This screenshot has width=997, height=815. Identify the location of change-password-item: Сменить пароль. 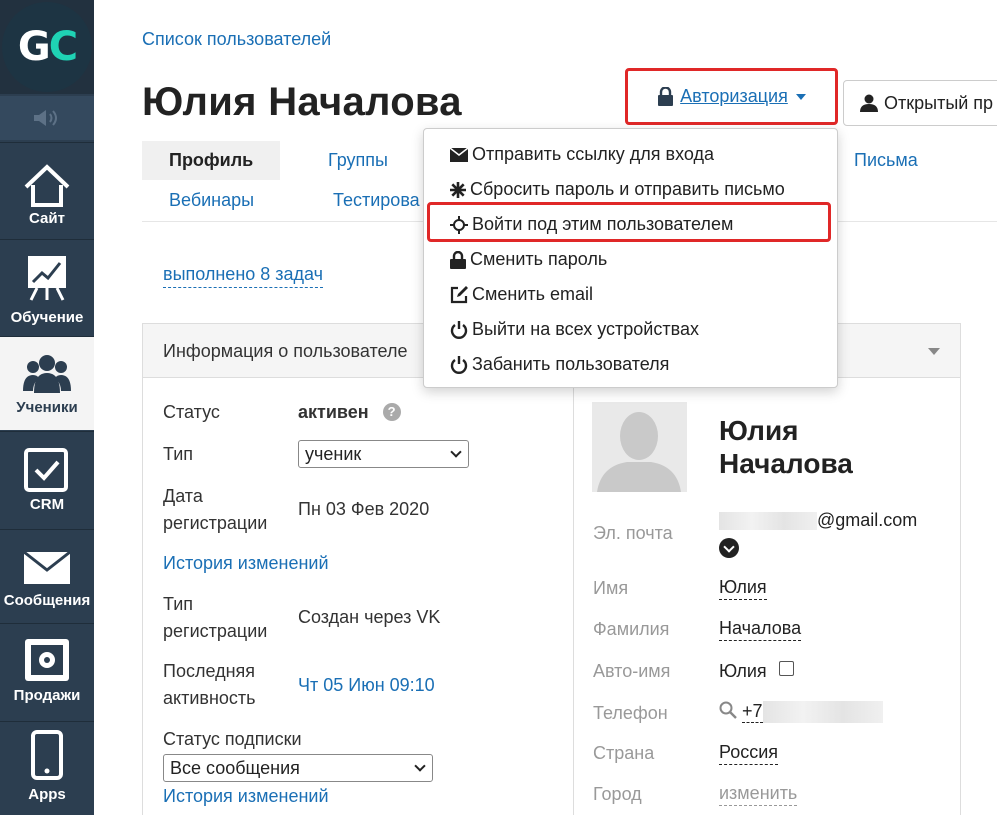
(630, 259).